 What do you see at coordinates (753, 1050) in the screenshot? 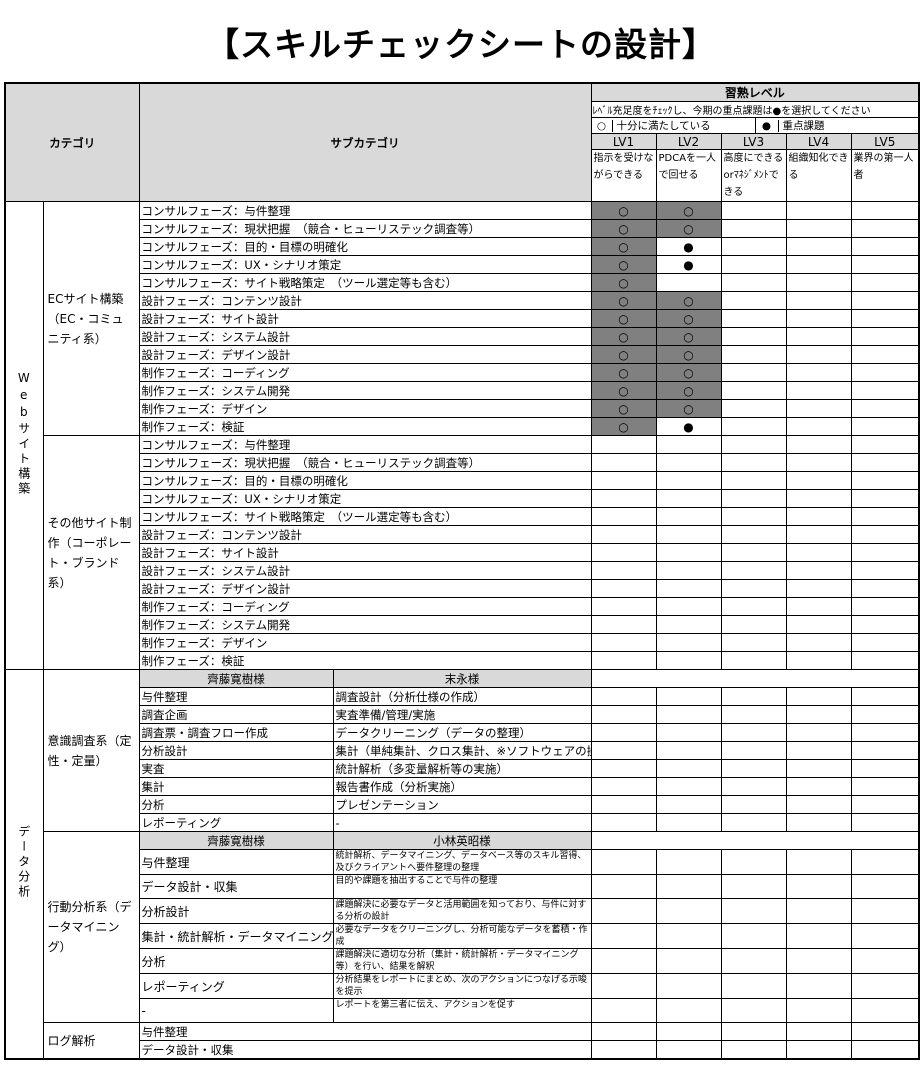
I see `log-item-lv3` at bounding box center [753, 1050].